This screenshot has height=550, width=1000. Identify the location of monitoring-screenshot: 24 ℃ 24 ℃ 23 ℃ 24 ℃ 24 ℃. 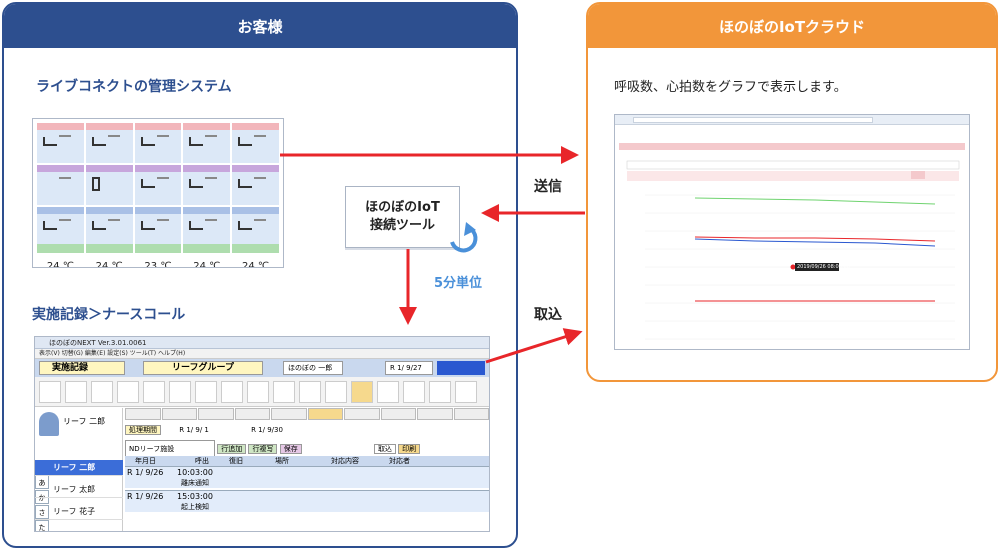
(158, 193).